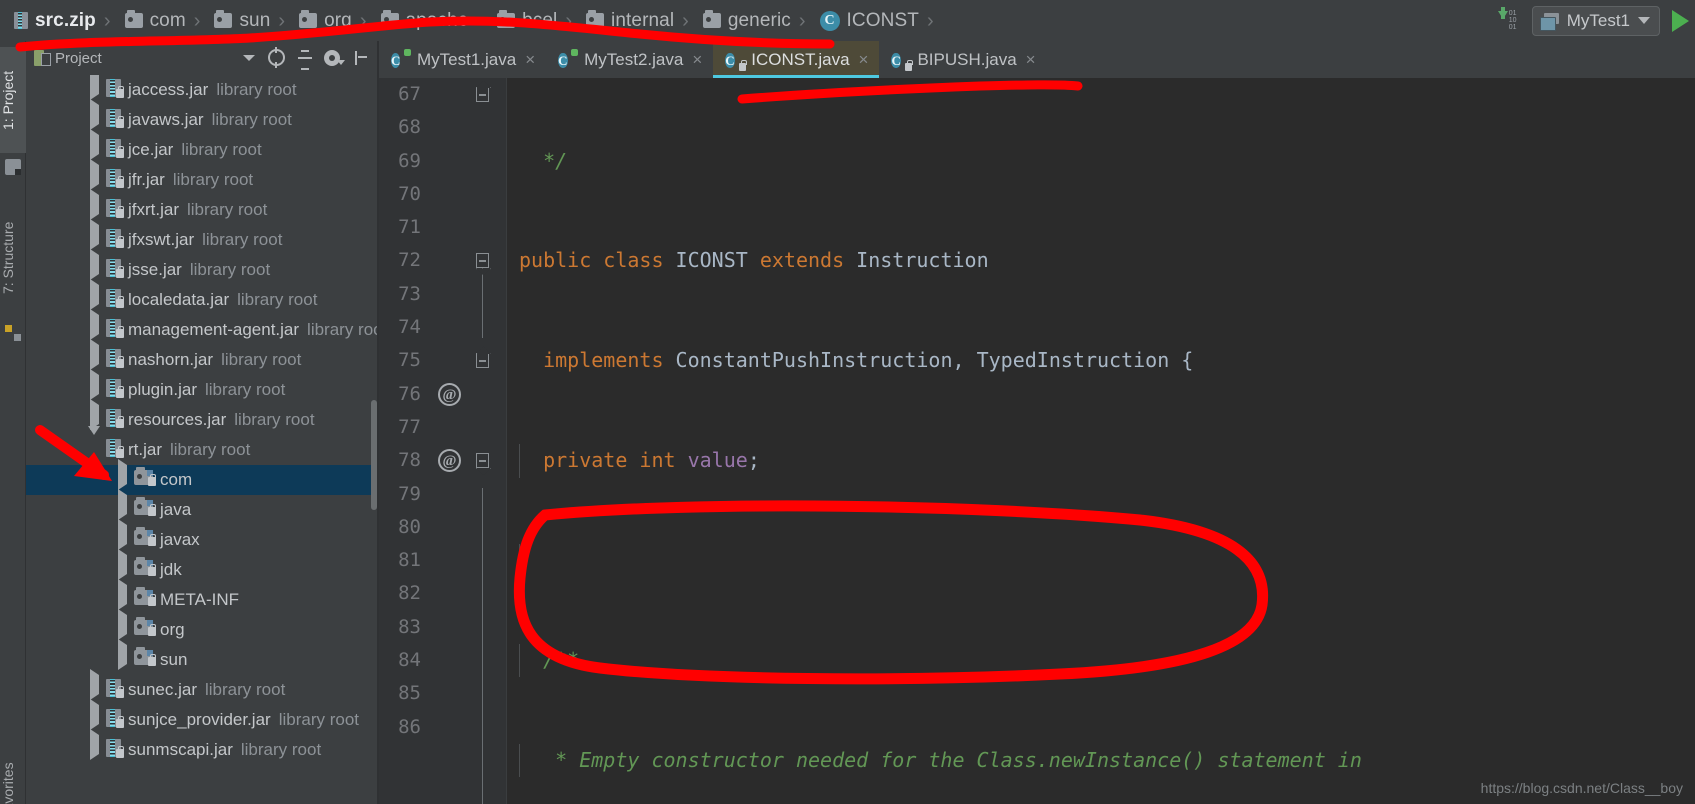 This screenshot has height=804, width=1695. What do you see at coordinates (202, 90) in the screenshot?
I see `tree-item-jaccess-jar: jaccess.jar library root` at bounding box center [202, 90].